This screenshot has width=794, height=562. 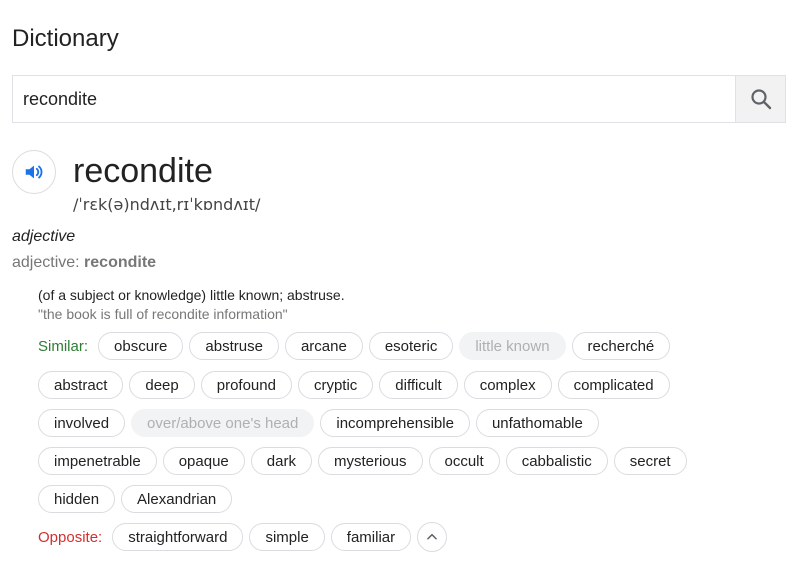 I want to click on synonym-chip: abstruse, so click(x=234, y=346).